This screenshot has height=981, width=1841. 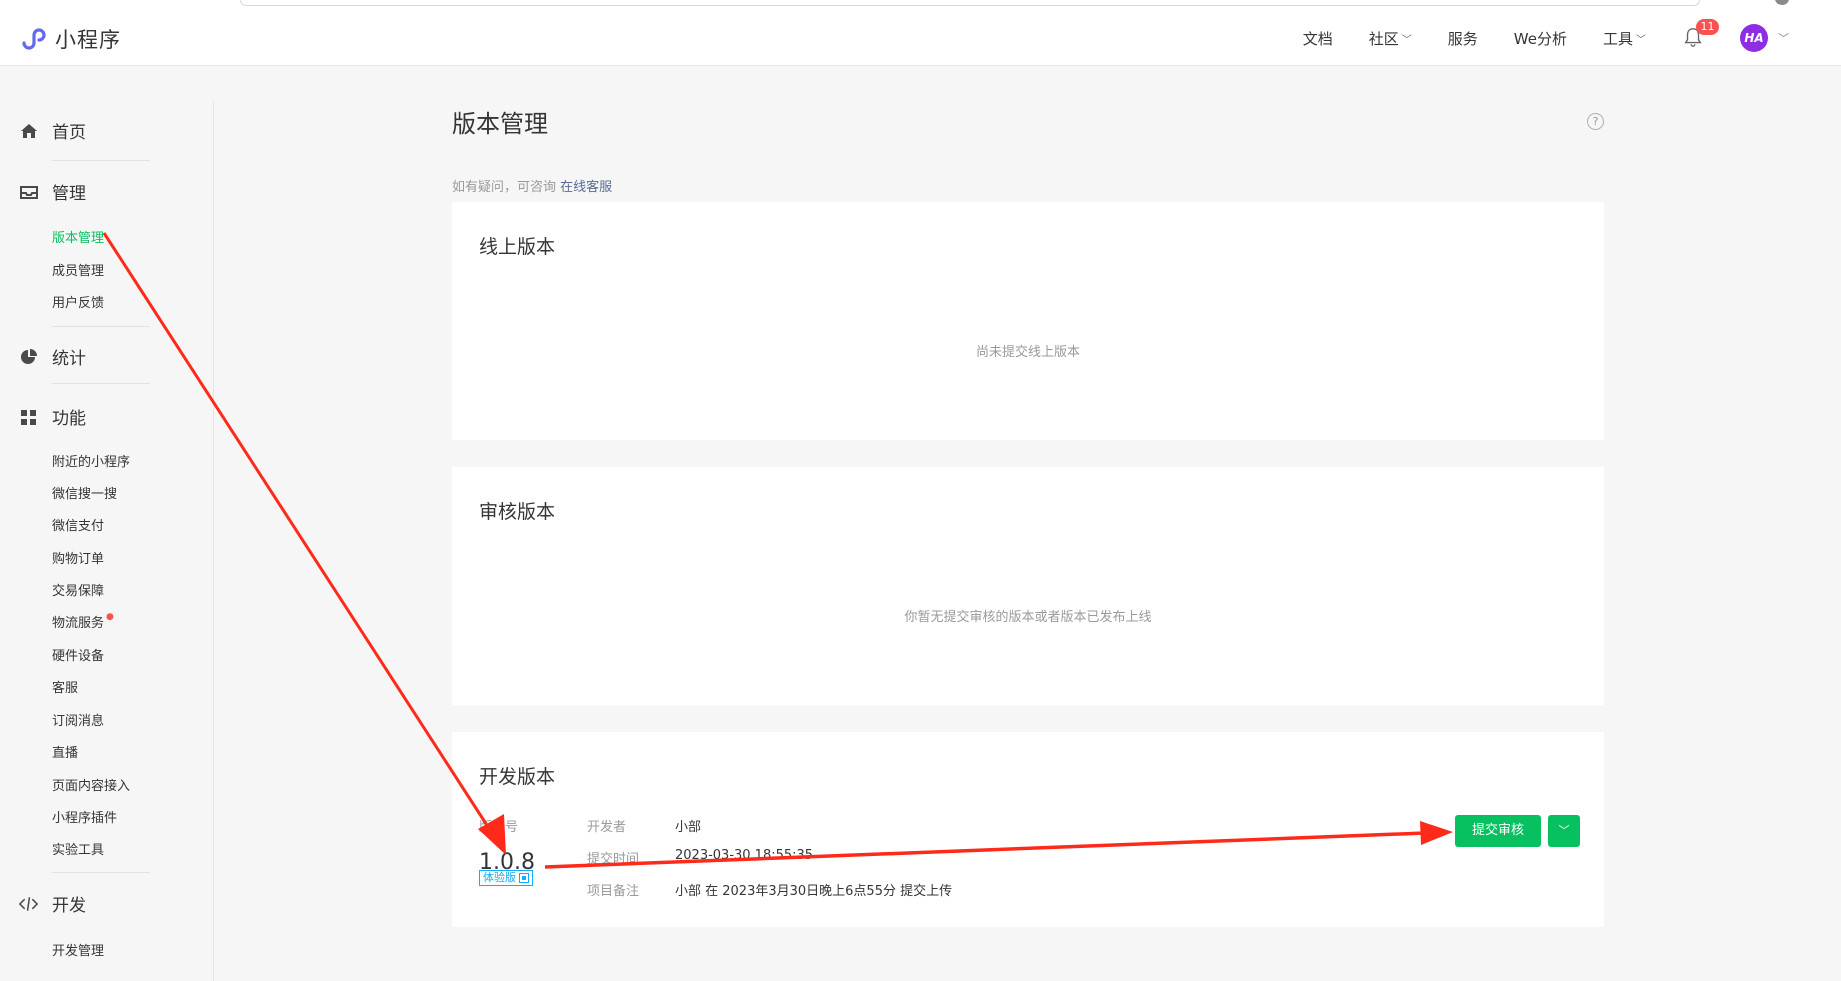 What do you see at coordinates (744, 855) in the screenshot?
I see `submit-time-value: 2023-03-30 18:55:35` at bounding box center [744, 855].